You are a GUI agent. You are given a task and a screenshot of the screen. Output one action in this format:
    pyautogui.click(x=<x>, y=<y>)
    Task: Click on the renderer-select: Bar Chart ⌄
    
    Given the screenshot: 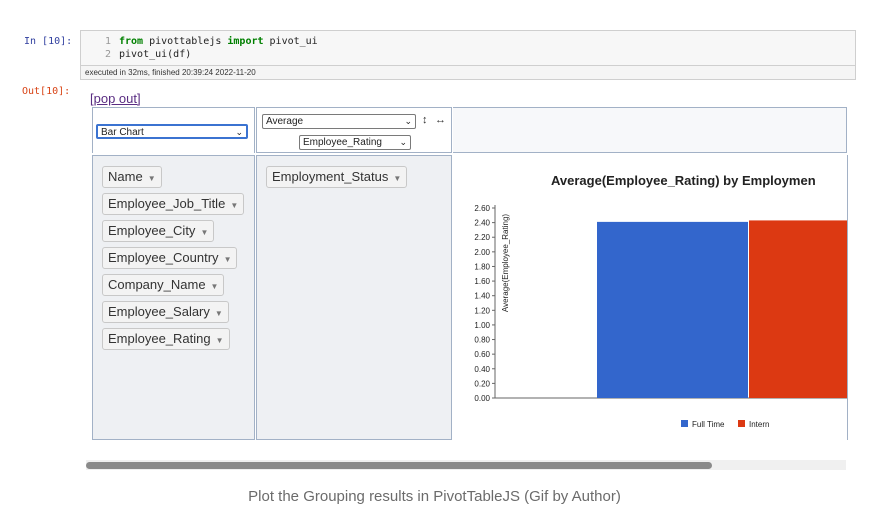 What is the action you would take?
    pyautogui.click(x=172, y=131)
    